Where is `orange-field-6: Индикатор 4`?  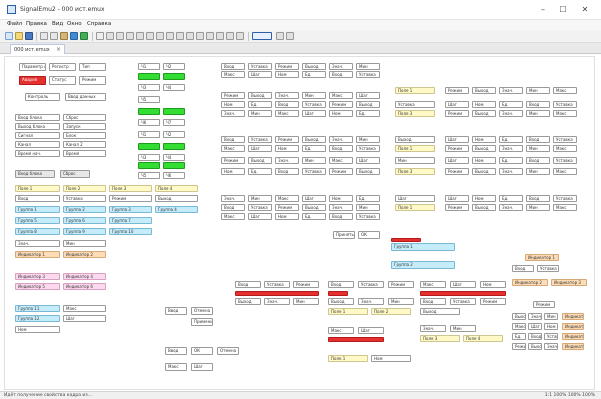 orange-field-6: Индикатор 4 is located at coordinates (573, 316).